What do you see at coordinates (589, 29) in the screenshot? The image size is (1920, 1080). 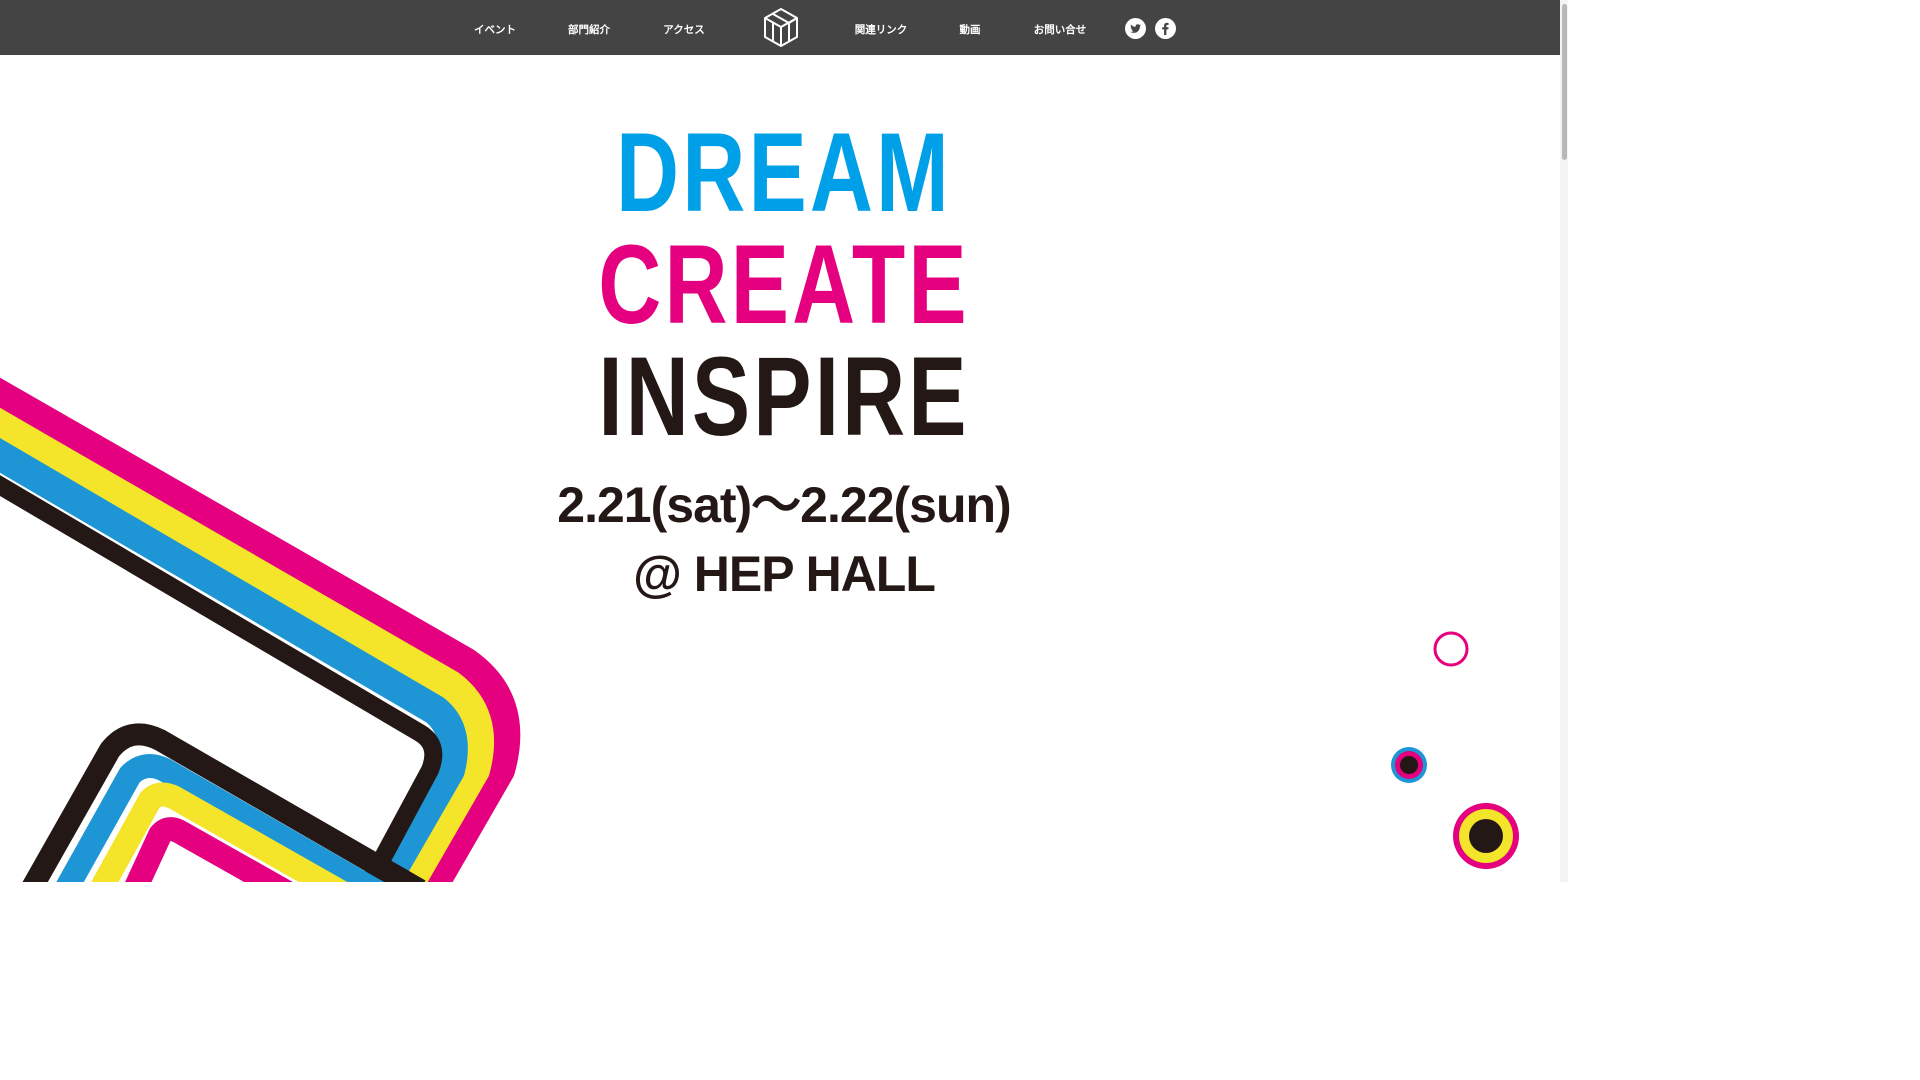 I see `nav-item-departments: 部門紹介` at bounding box center [589, 29].